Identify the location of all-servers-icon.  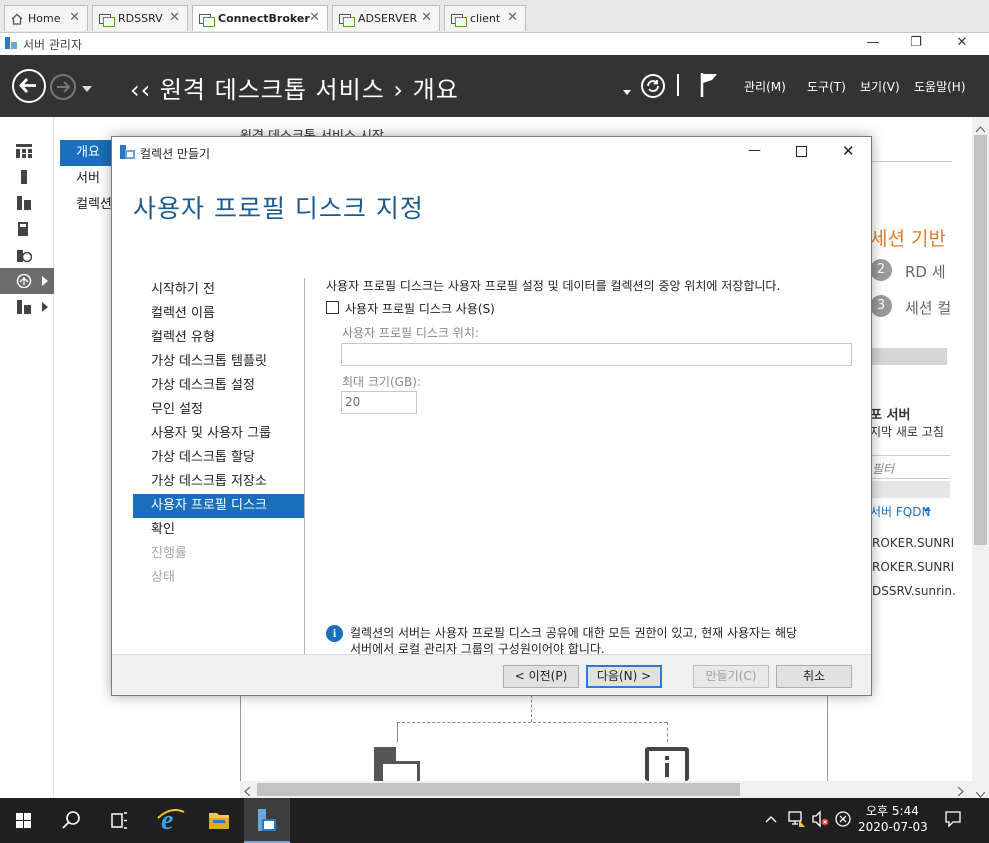
(24, 203).